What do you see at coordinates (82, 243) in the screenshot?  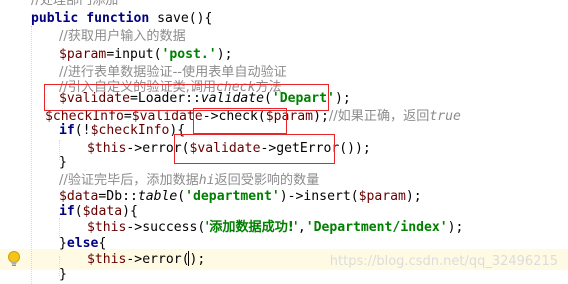 I see `keyword-else: else` at bounding box center [82, 243].